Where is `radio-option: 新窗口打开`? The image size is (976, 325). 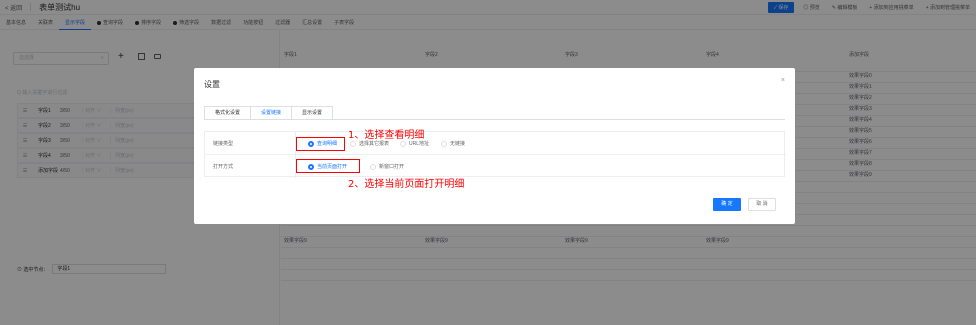 radio-option: 新窗口打开 is located at coordinates (387, 166).